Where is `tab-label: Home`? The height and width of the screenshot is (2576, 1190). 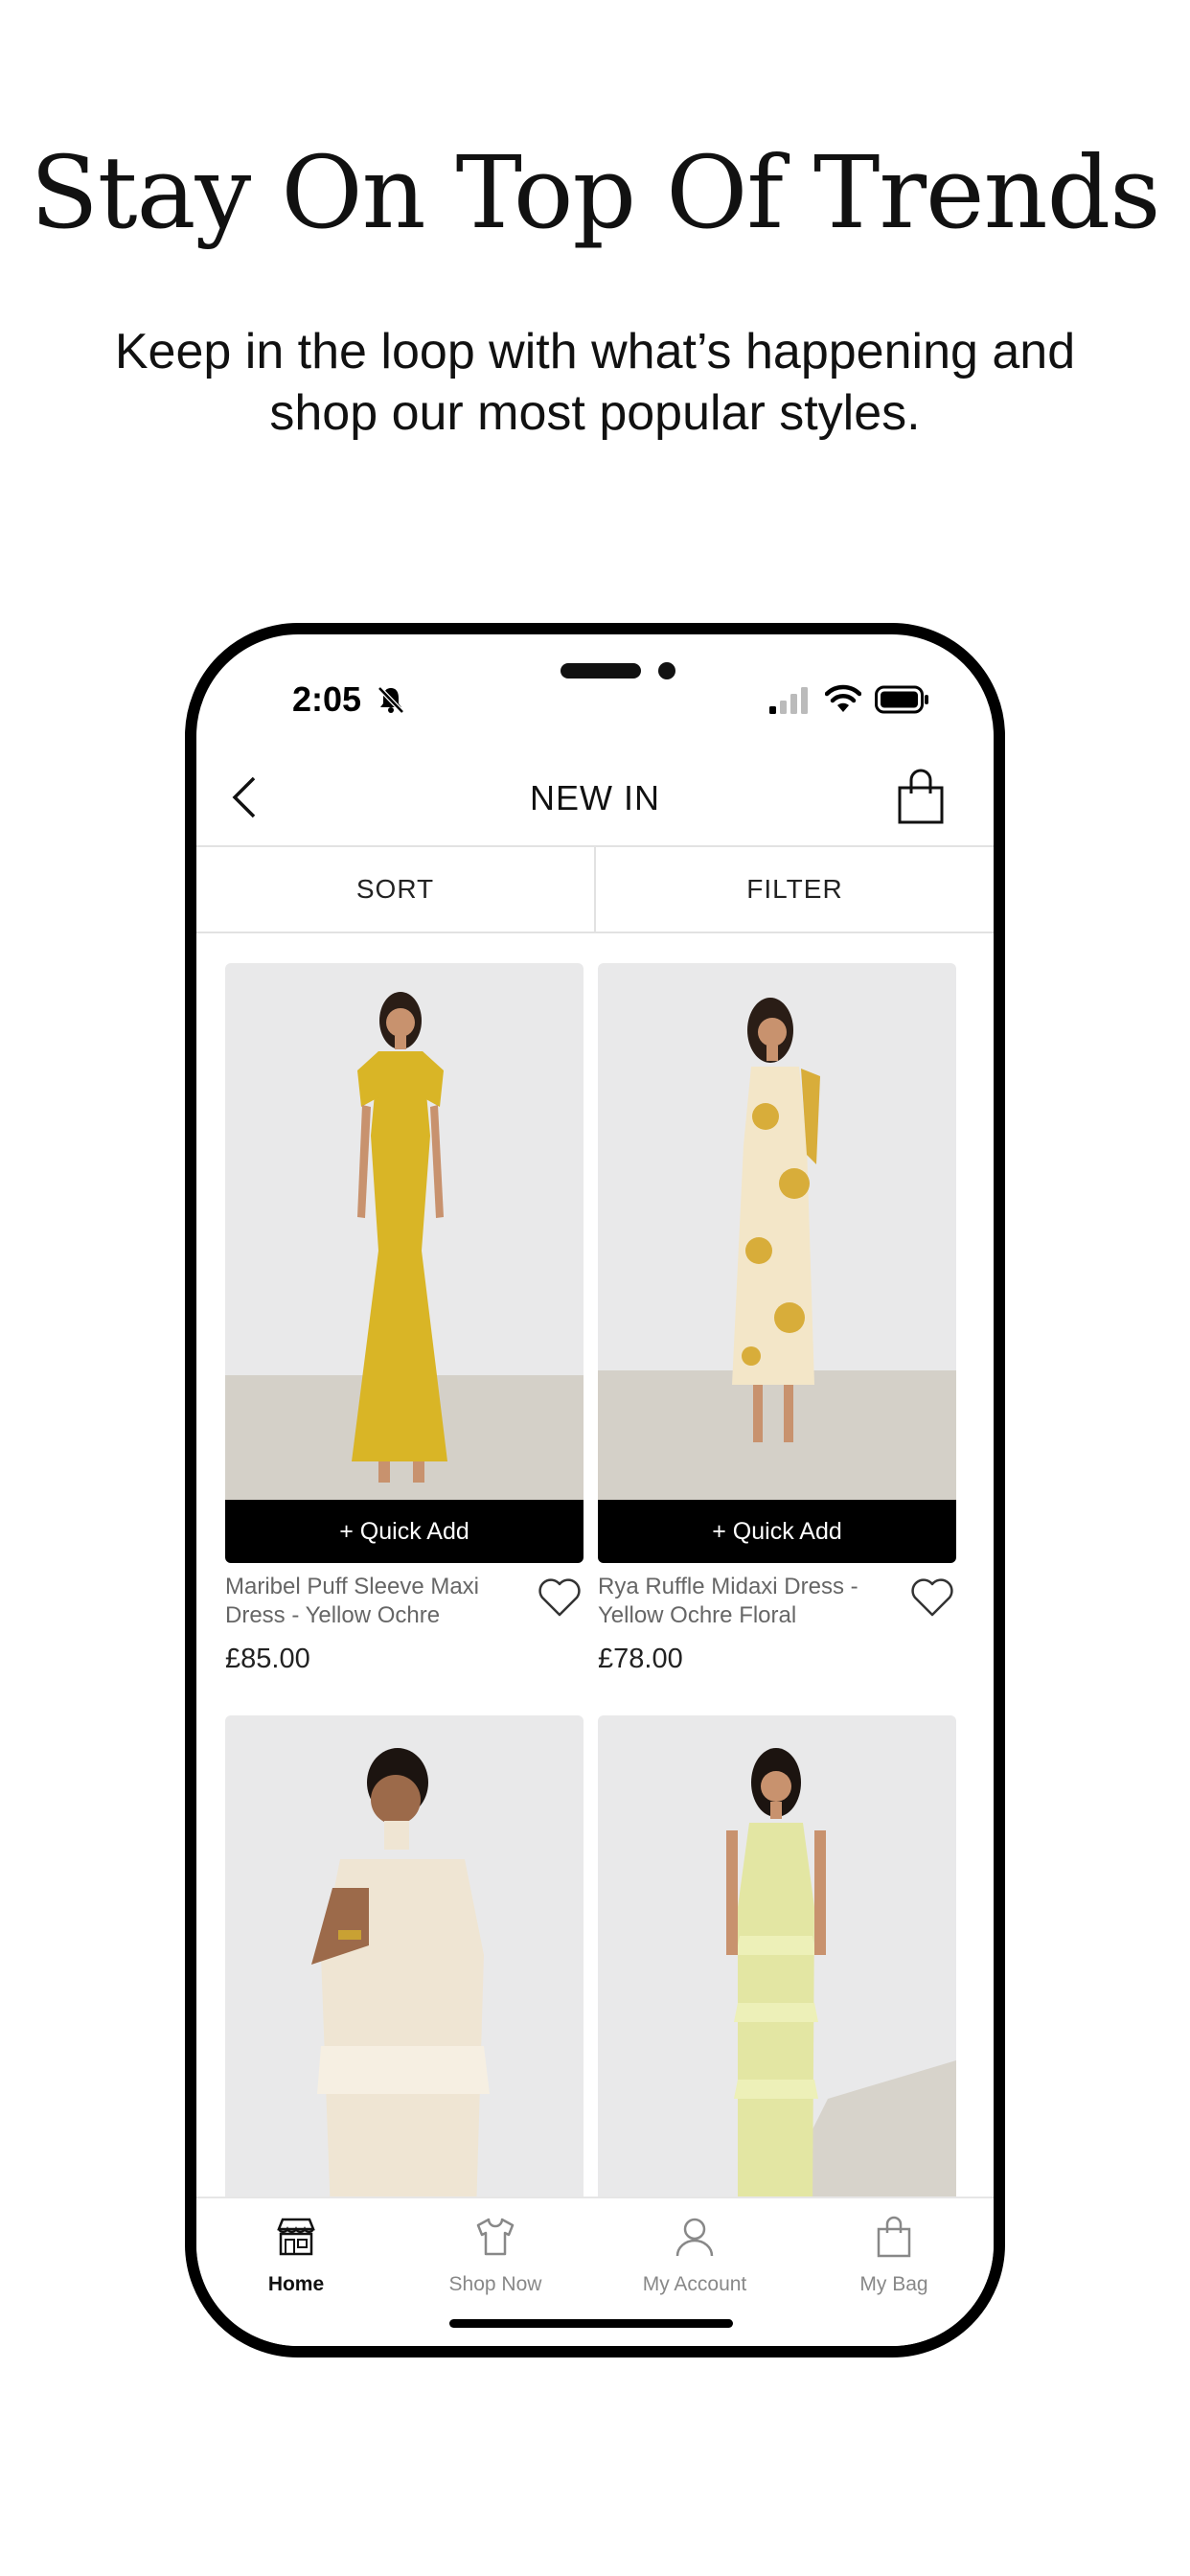 tab-label: Home is located at coordinates (296, 2284).